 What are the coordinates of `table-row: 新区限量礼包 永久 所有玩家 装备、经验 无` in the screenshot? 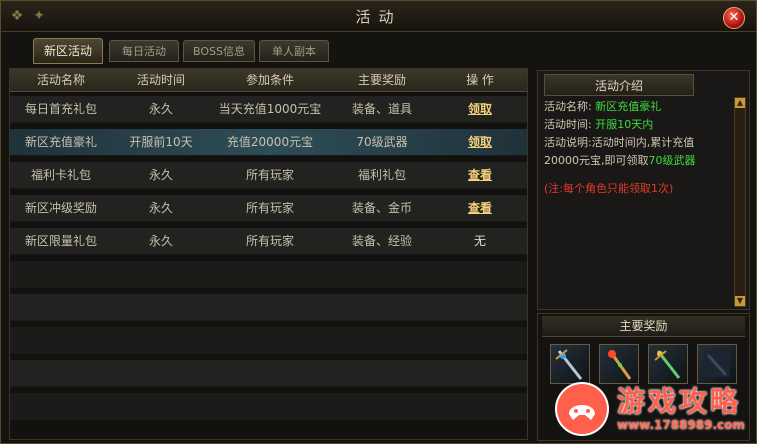 It's located at (268, 241).